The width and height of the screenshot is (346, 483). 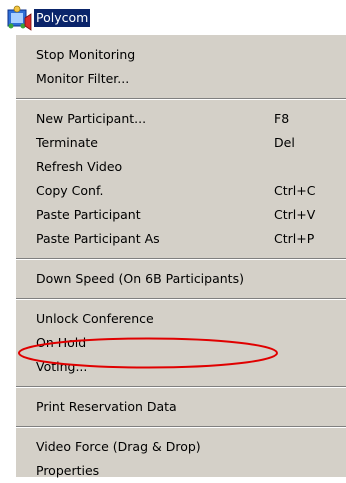 I want to click on menu-item-shortcut: Del, so click(x=284, y=142).